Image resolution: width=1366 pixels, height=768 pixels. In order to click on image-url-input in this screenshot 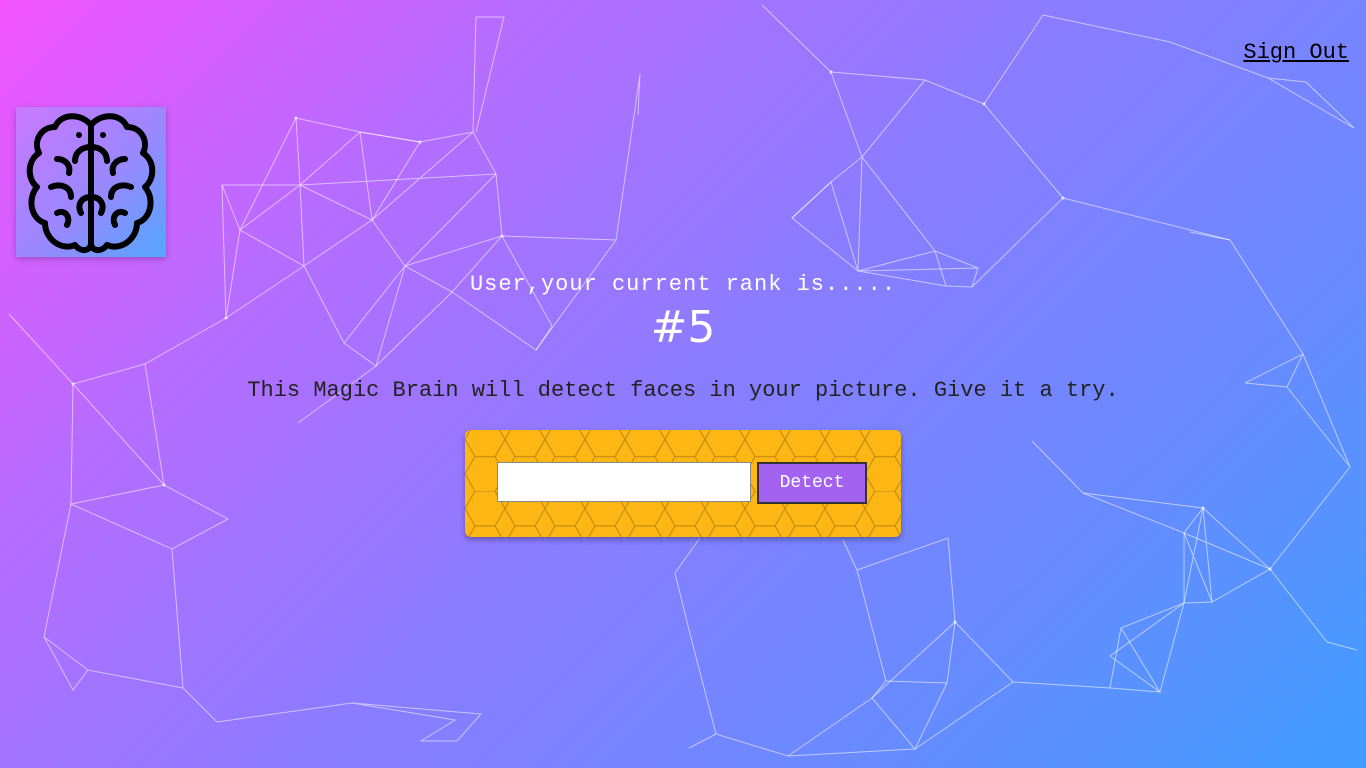, I will do `click(624, 482)`.